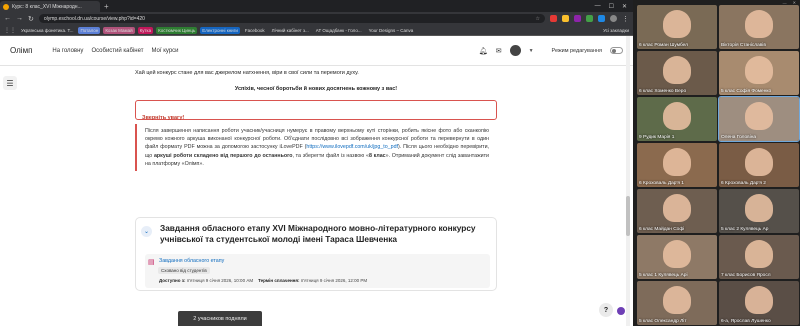  I want to click on avatar, so click(515, 50).